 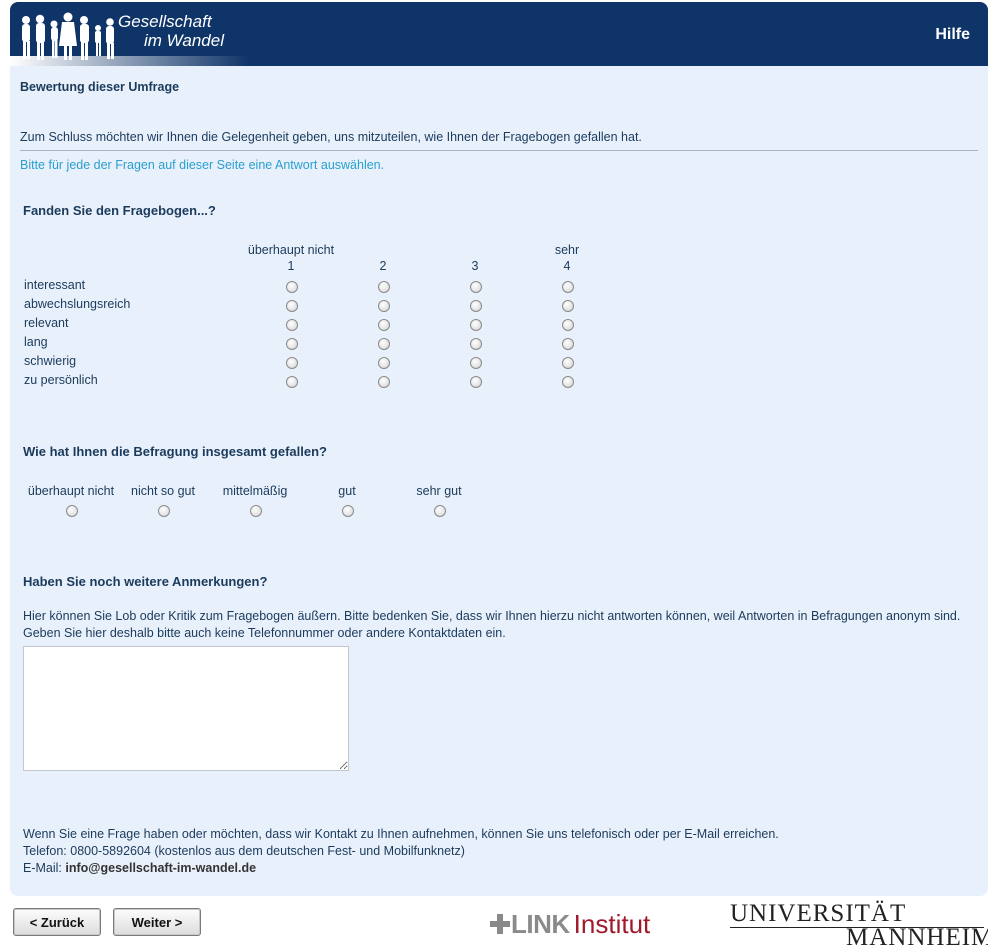 I want to click on logo-underline-fade, so click(x=130, y=61).